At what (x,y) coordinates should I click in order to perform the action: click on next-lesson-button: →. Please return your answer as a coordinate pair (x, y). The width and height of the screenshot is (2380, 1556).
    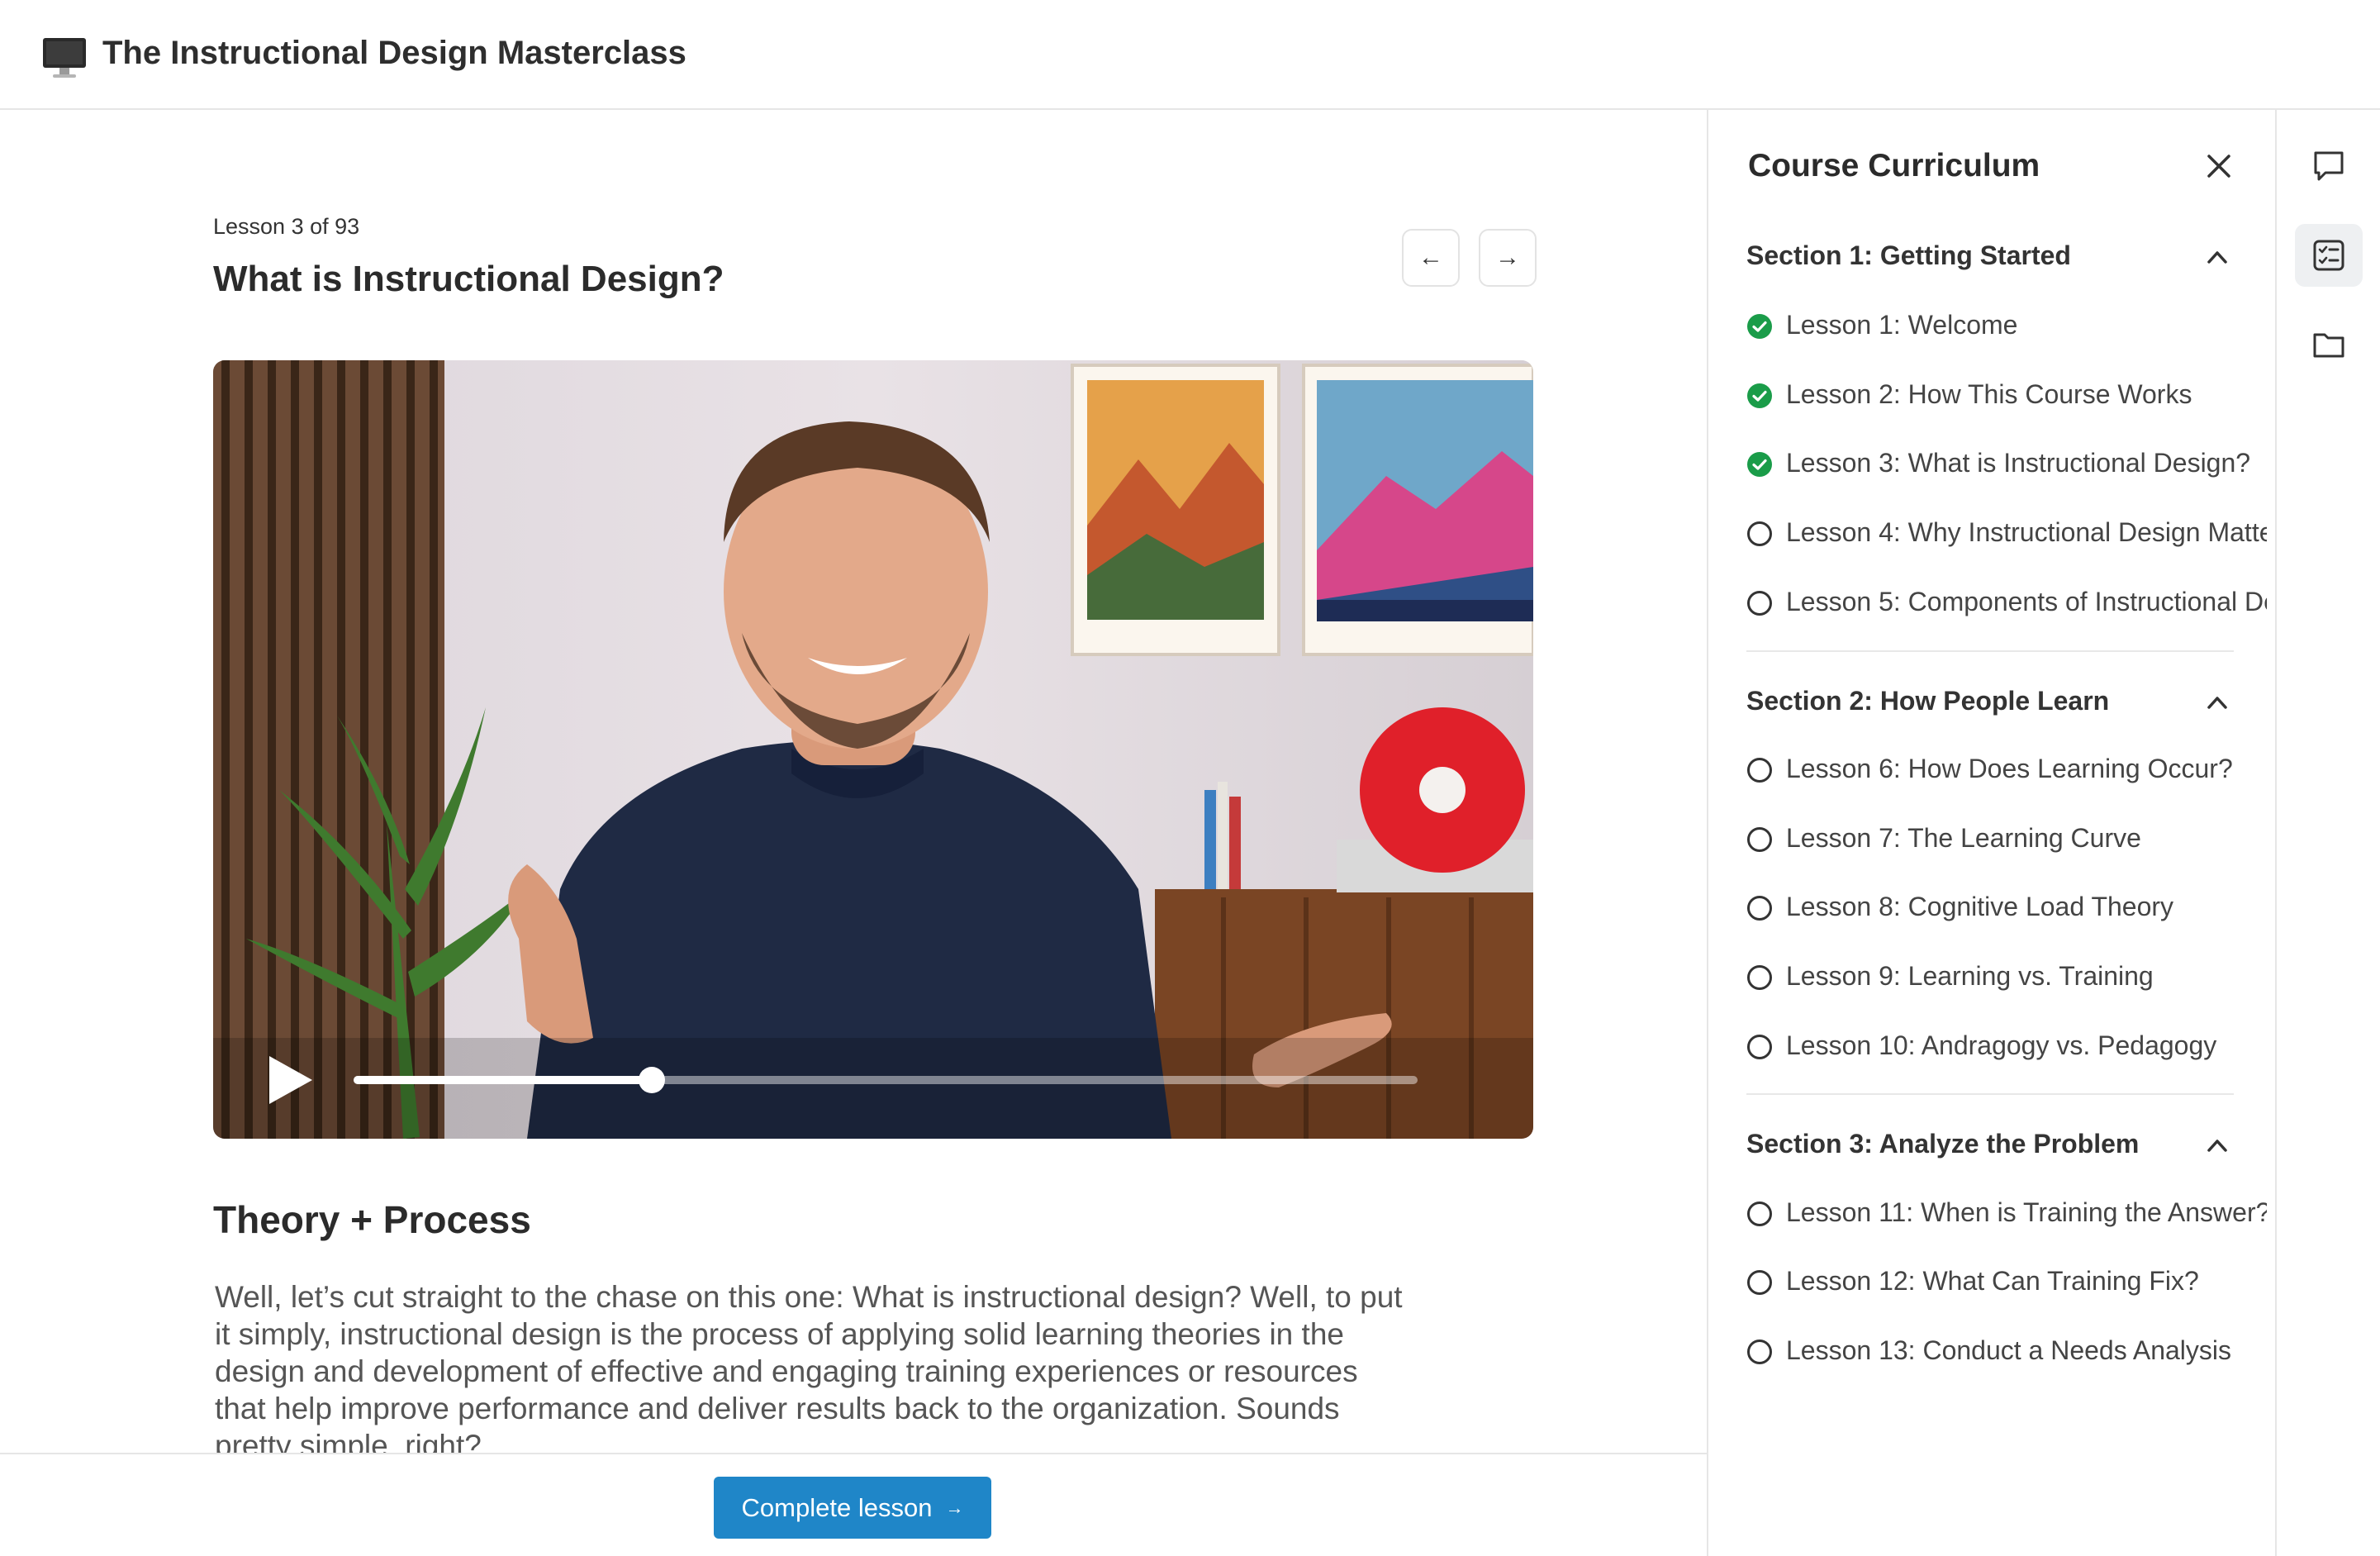
    Looking at the image, I should click on (1508, 258).